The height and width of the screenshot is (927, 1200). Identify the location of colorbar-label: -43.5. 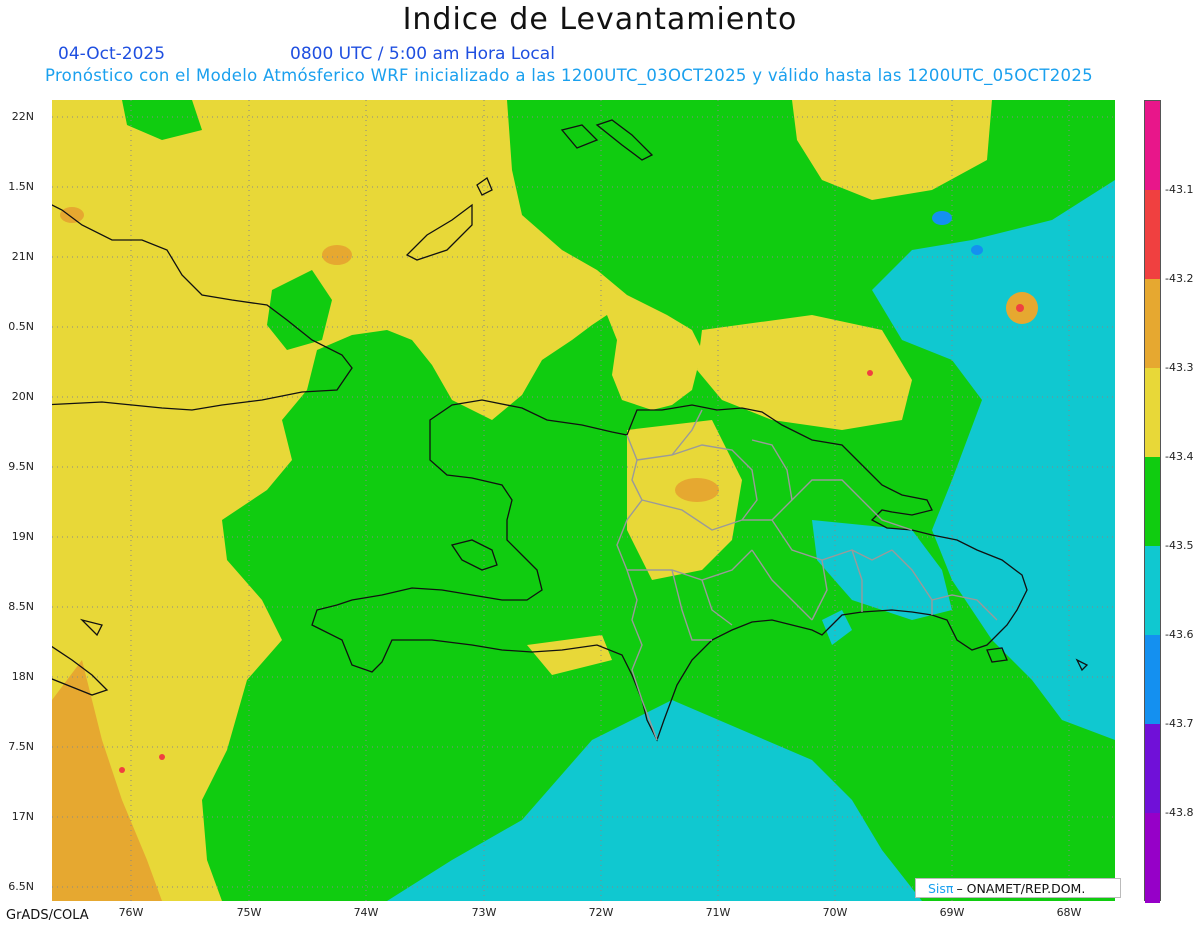
(1179, 545).